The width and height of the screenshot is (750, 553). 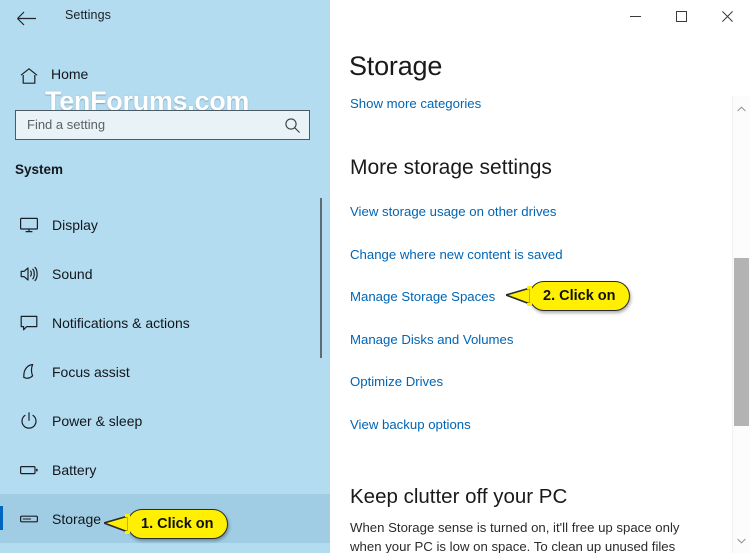 What do you see at coordinates (741, 540) in the screenshot?
I see `scroll-down-arrow-icon` at bounding box center [741, 540].